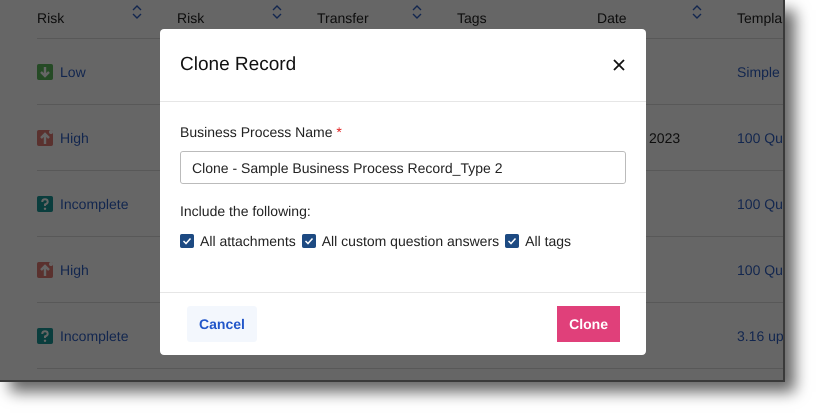 This screenshot has height=414, width=818. I want to click on template-link: 3.16 up, so click(760, 336).